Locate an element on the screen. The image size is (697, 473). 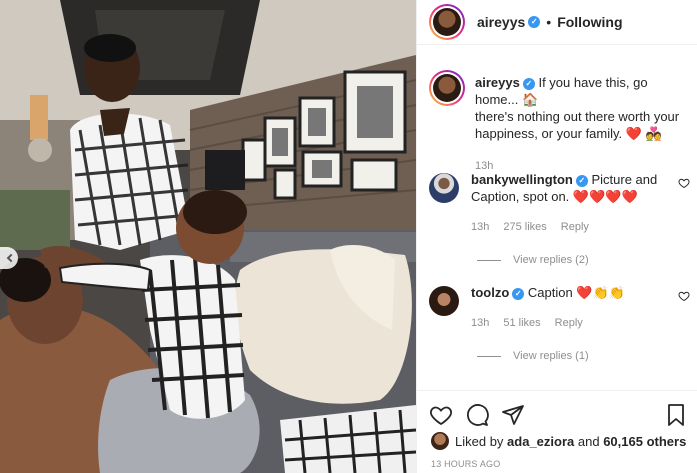
view-replies-label: View replies (2) is located at coordinates (551, 260).